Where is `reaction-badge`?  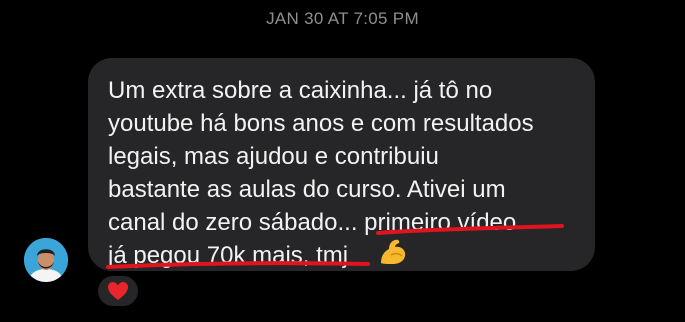 reaction-badge is located at coordinates (118, 291).